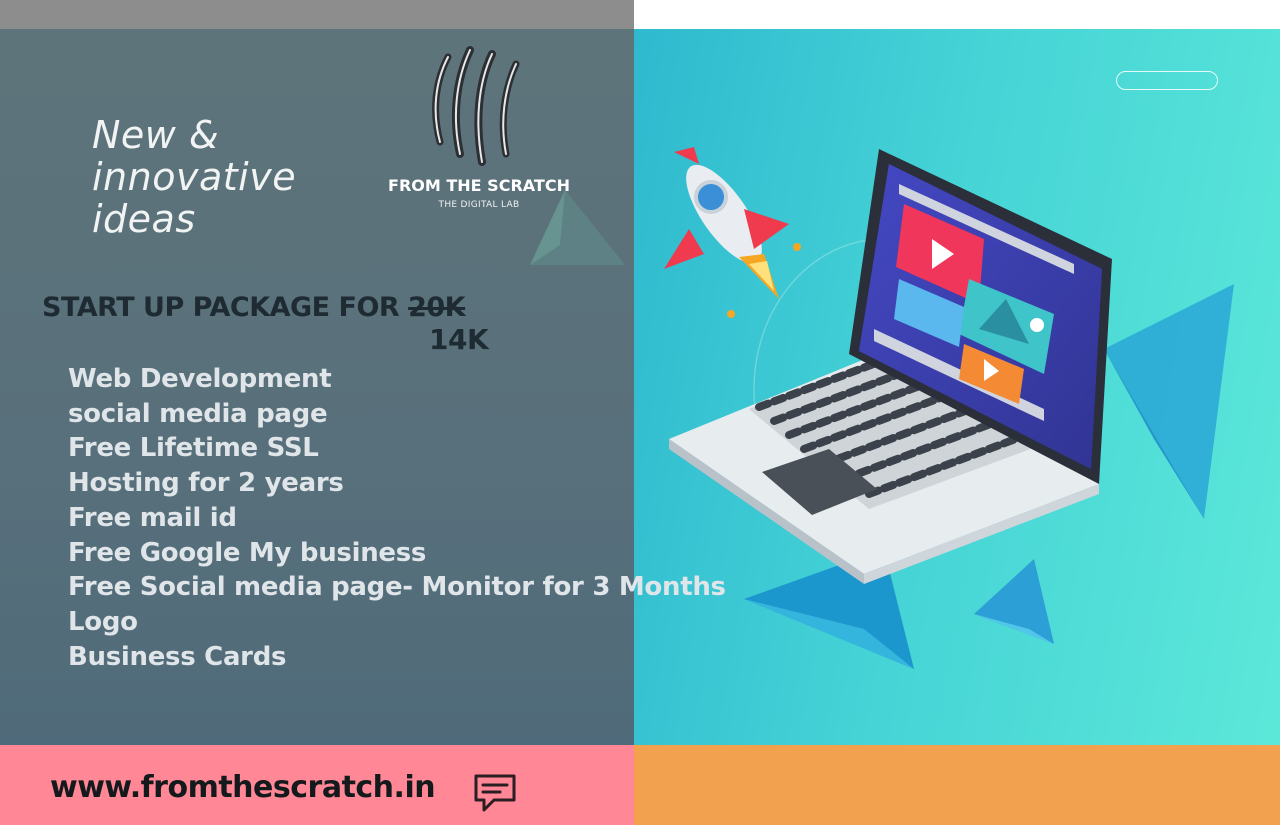  What do you see at coordinates (247, 552) in the screenshot?
I see `feature-item: Free Google My business` at bounding box center [247, 552].